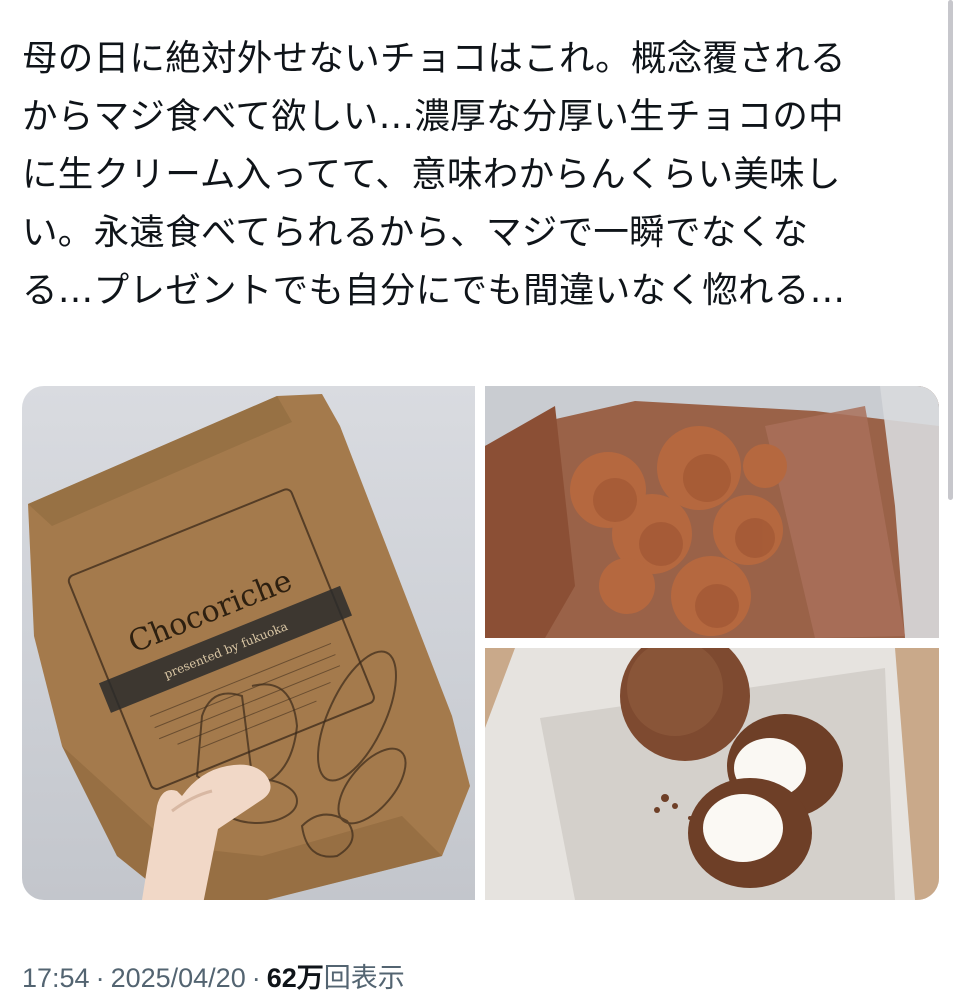 The height and width of the screenshot is (1003, 959). I want to click on tweet-text-line: い。永遠食べてられるから、マジで一瞬でなくな, so click(415, 232).